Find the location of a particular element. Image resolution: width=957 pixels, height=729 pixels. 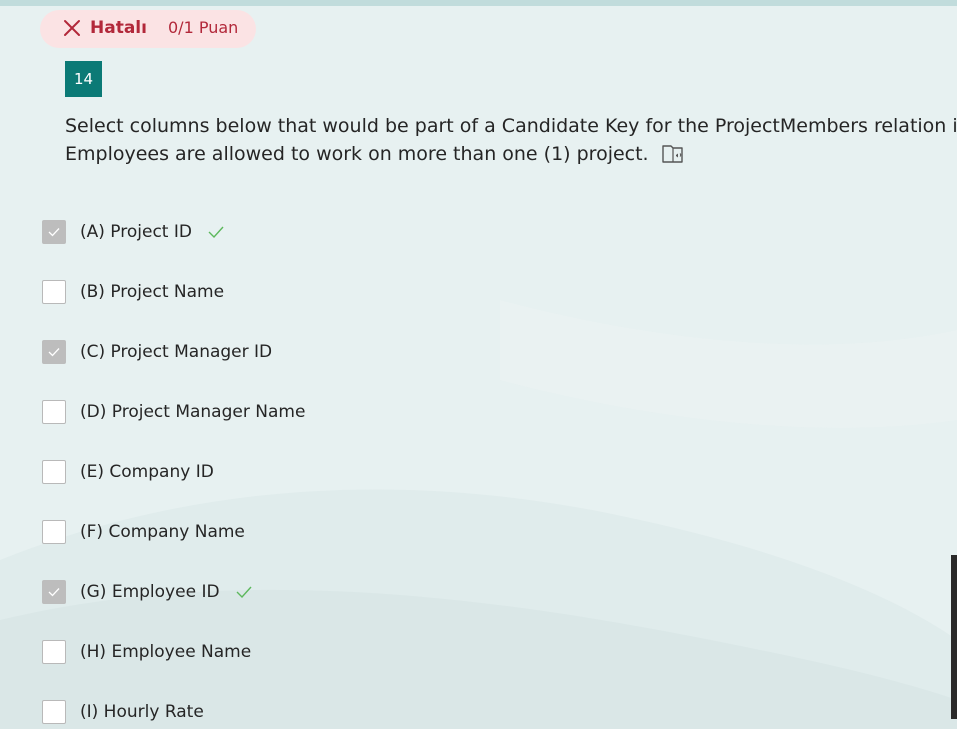

option-label: (A) Project ID is located at coordinates (136, 232).